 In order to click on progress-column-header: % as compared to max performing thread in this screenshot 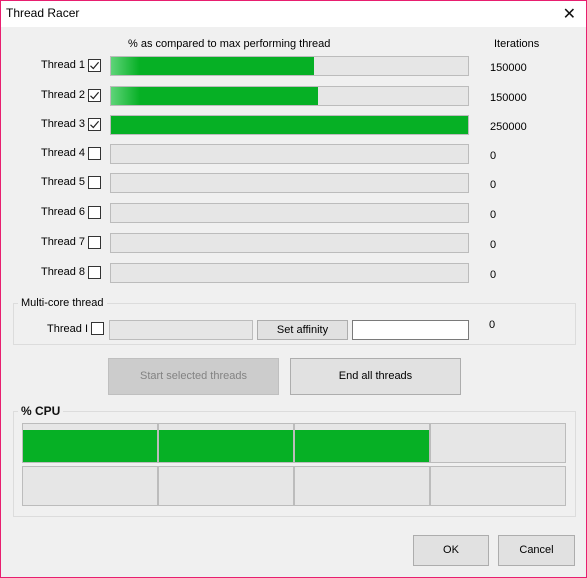, I will do `click(229, 44)`.